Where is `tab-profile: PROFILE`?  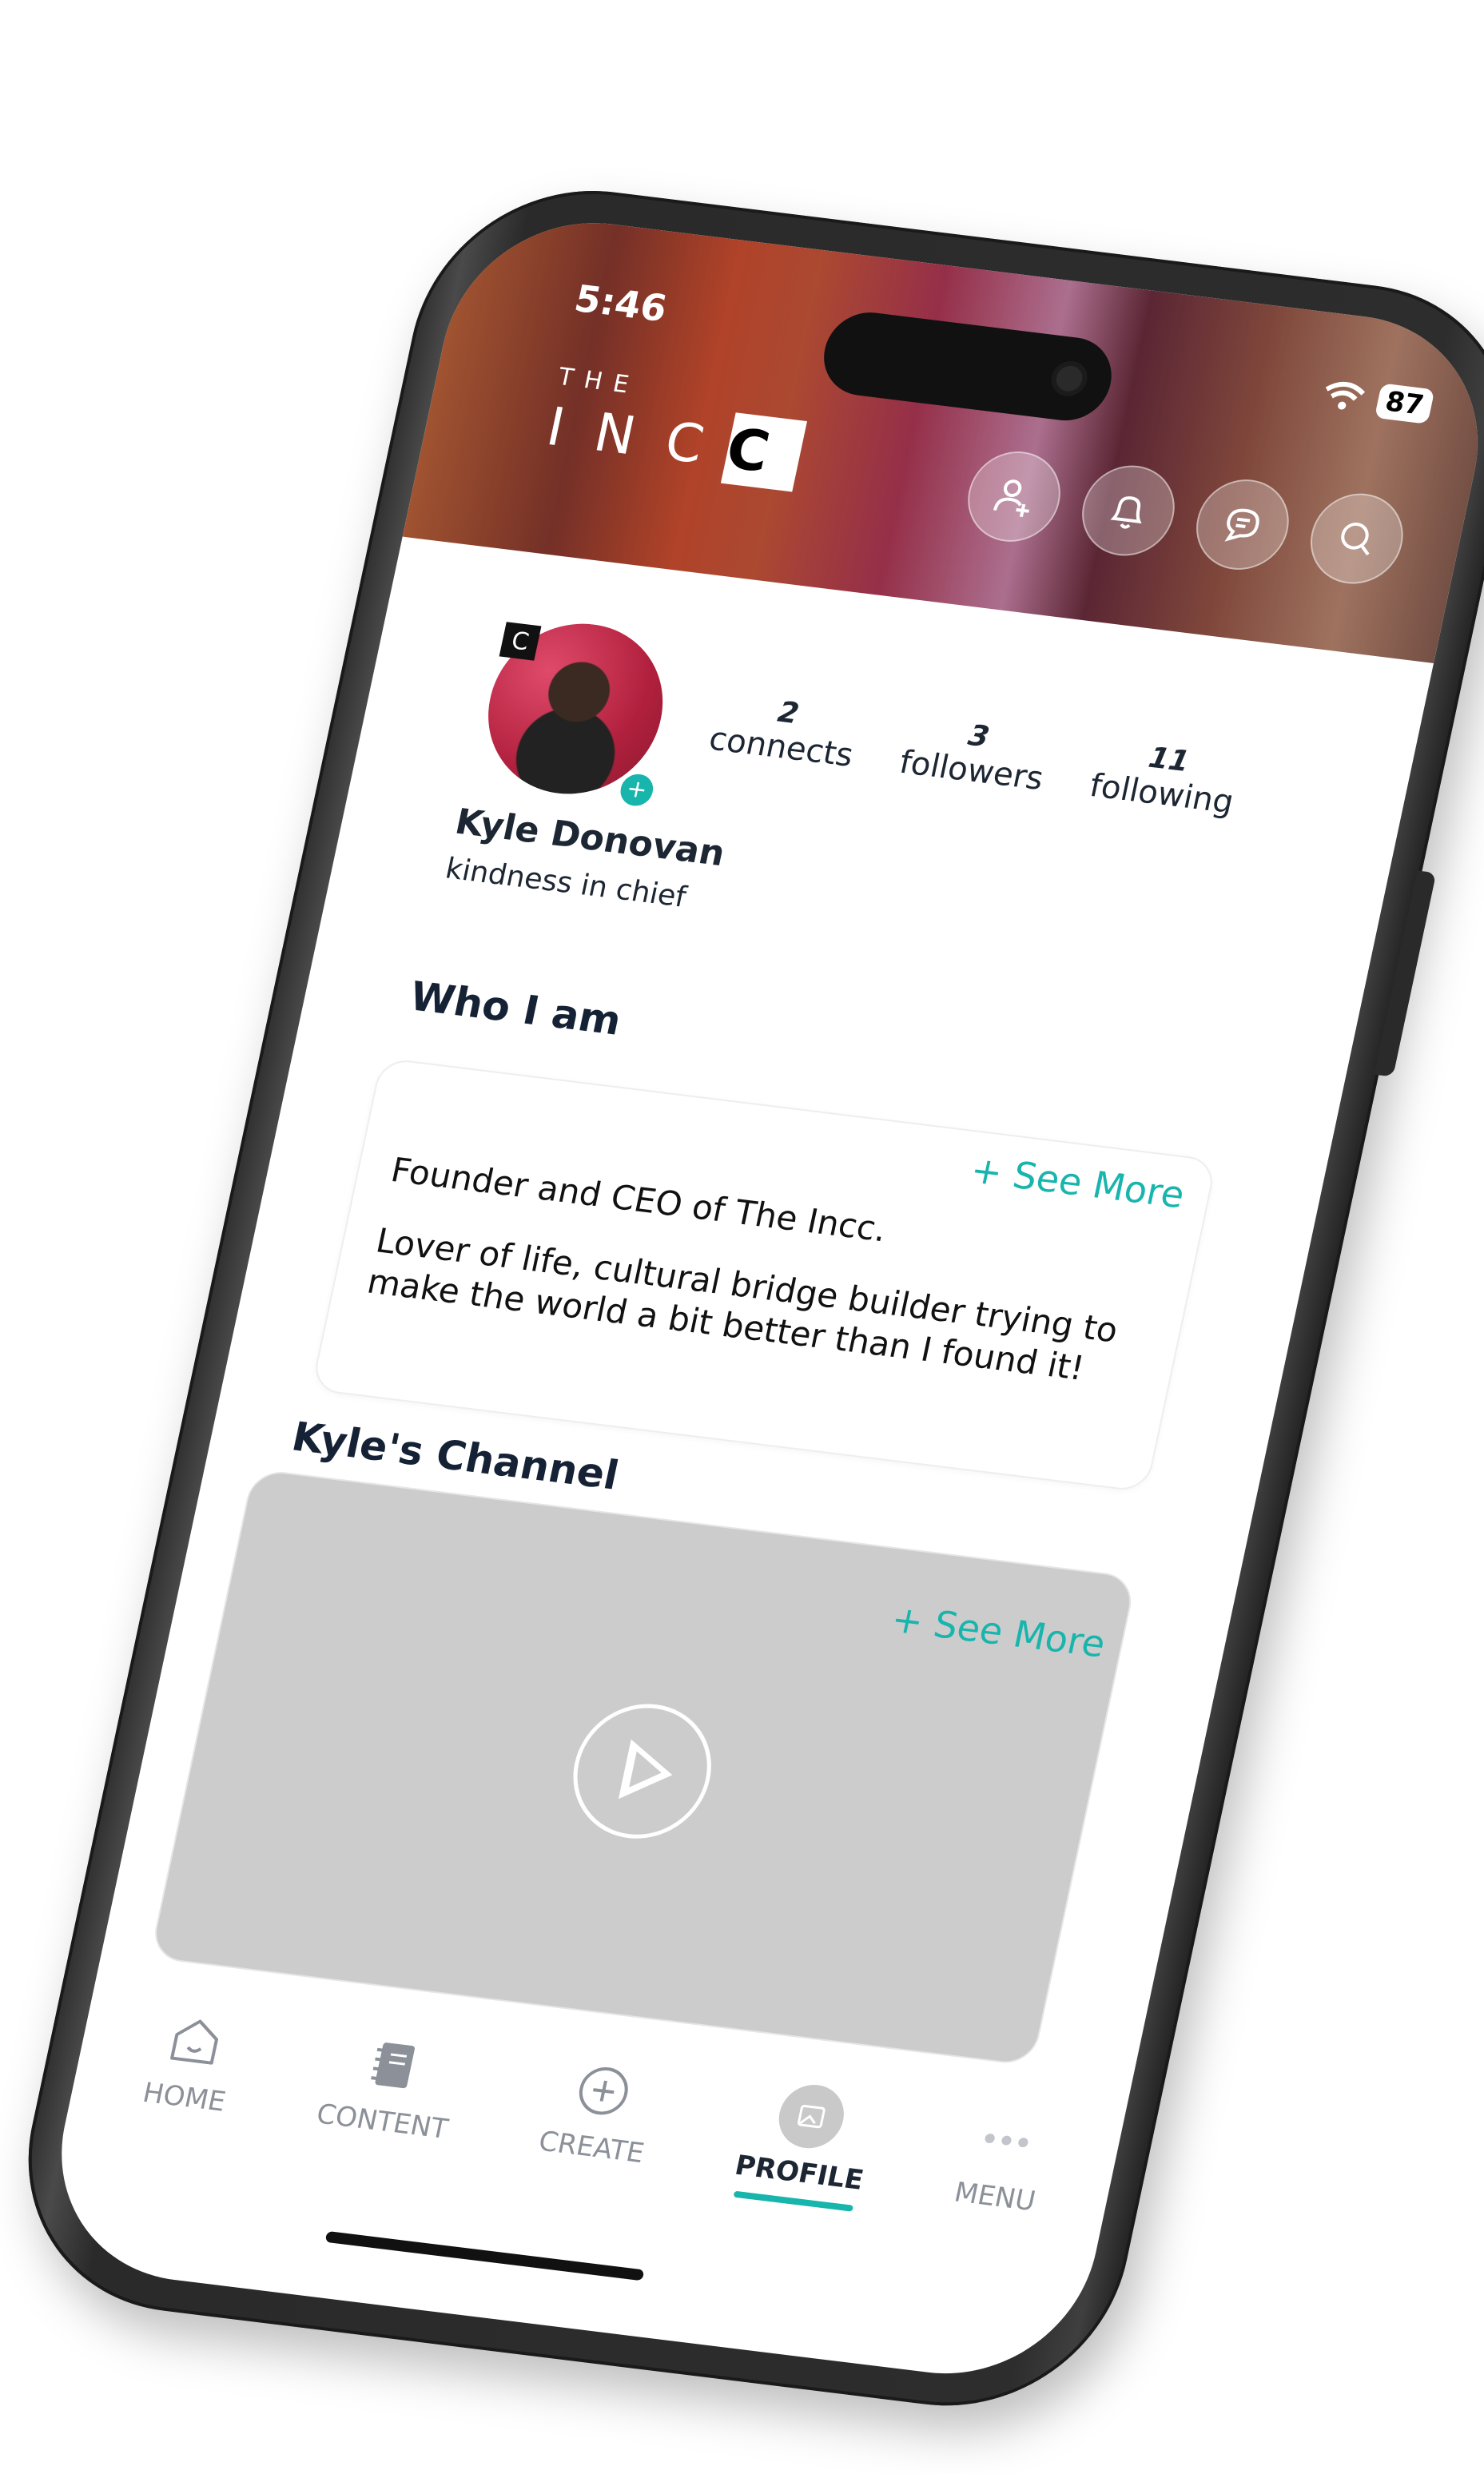 tab-profile: PROFILE is located at coordinates (795, 2187).